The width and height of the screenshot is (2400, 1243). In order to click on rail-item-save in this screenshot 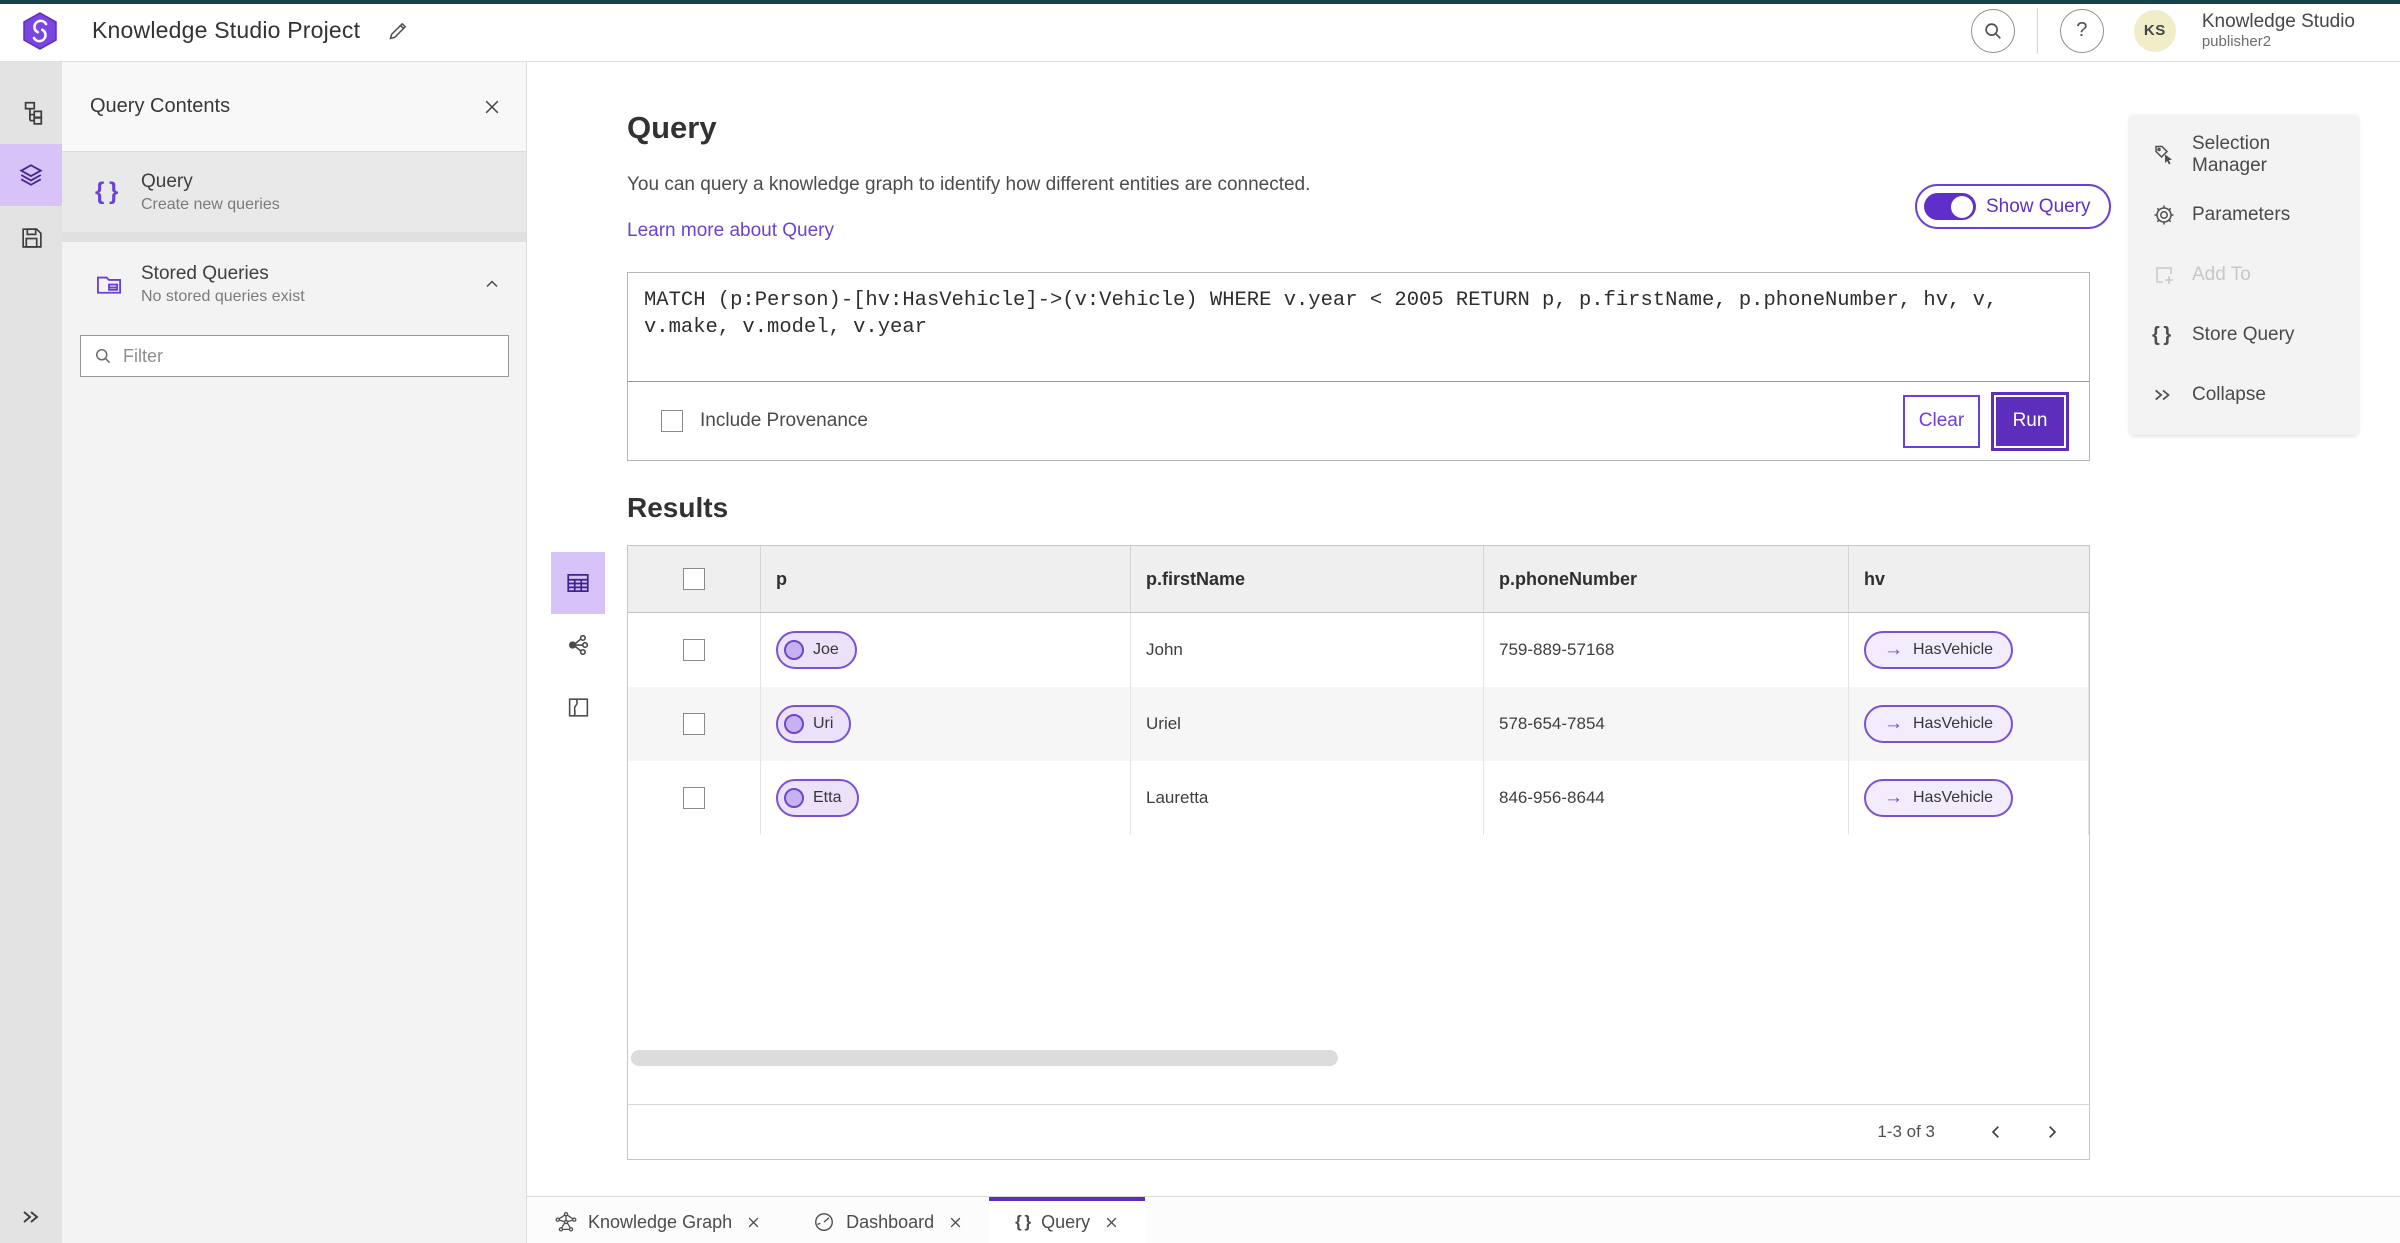, I will do `click(31, 237)`.